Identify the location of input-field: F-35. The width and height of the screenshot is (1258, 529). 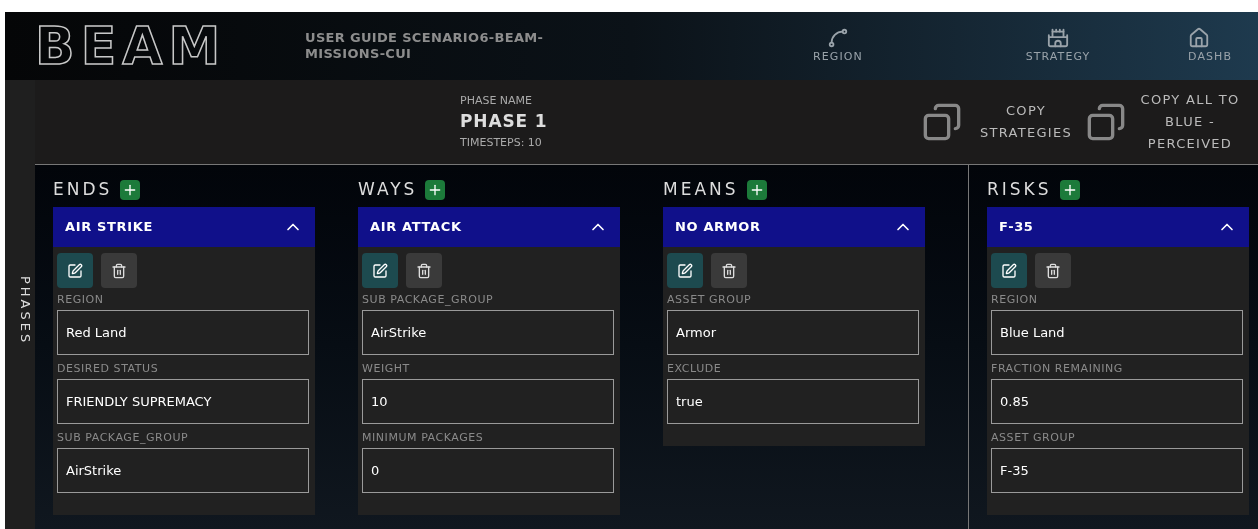
(1117, 470).